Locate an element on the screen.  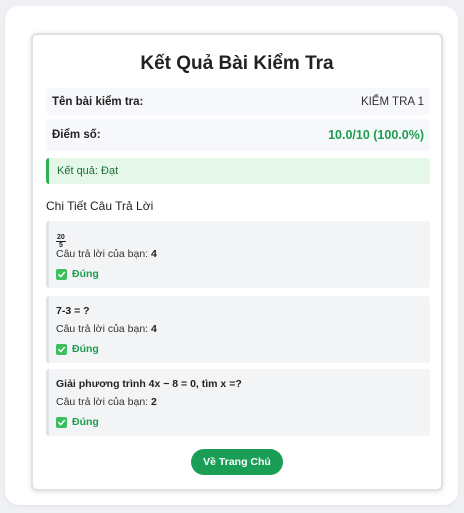
question-text: 20 5 is located at coordinates (61, 239).